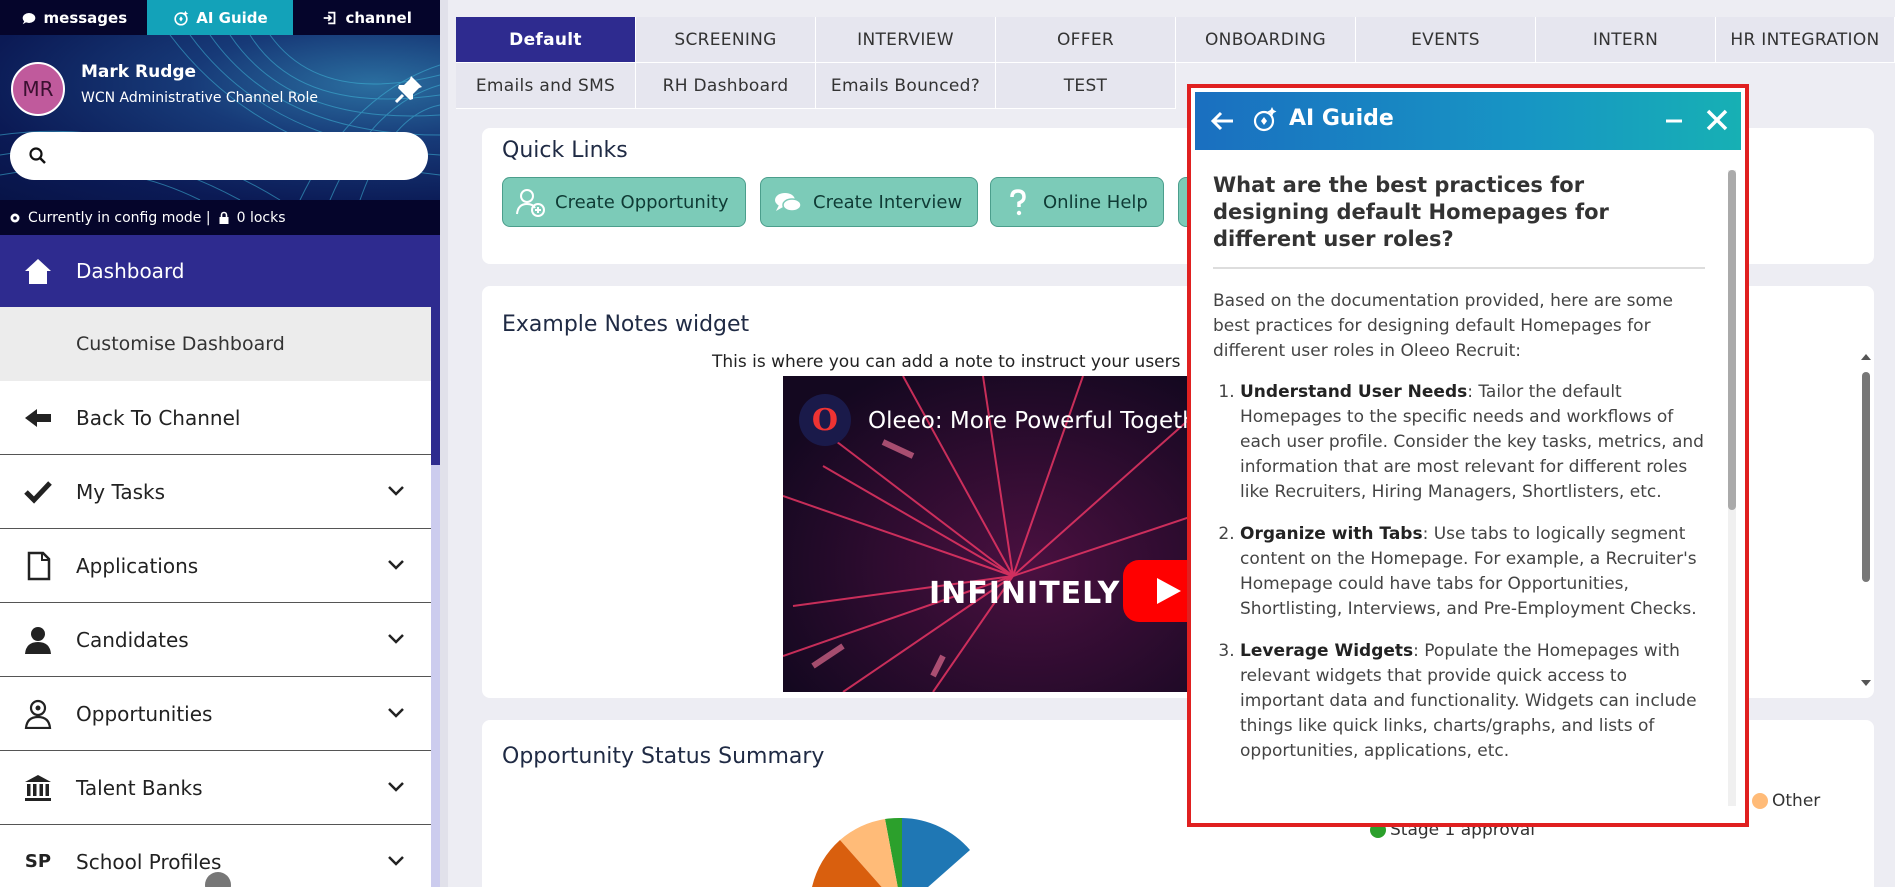  What do you see at coordinates (626, 324) in the screenshot?
I see `notes-title: Example Notes widget` at bounding box center [626, 324].